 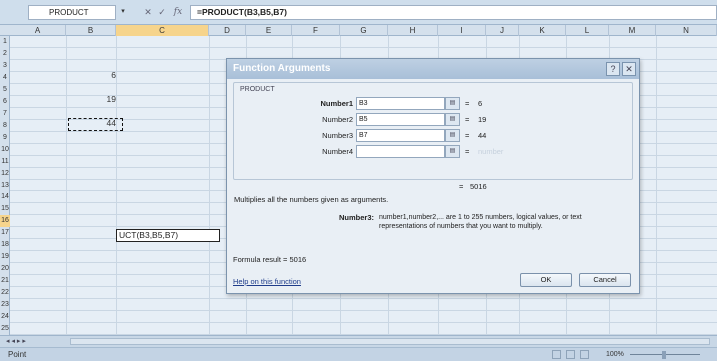 What do you see at coordinates (5, 305) in the screenshot?
I see `row-header-23: 23` at bounding box center [5, 305].